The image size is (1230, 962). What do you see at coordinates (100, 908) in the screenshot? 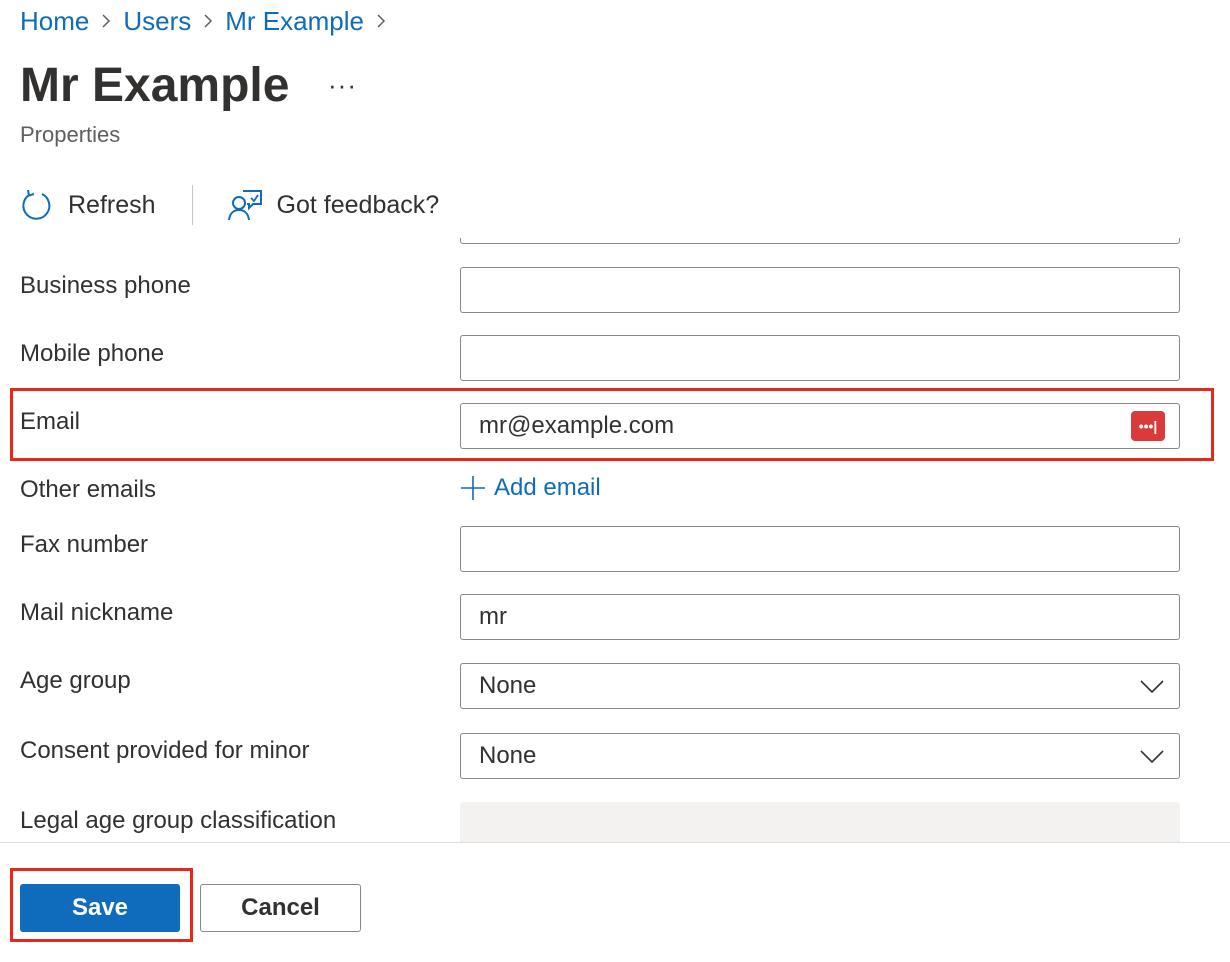
I see `save-button: Save` at bounding box center [100, 908].